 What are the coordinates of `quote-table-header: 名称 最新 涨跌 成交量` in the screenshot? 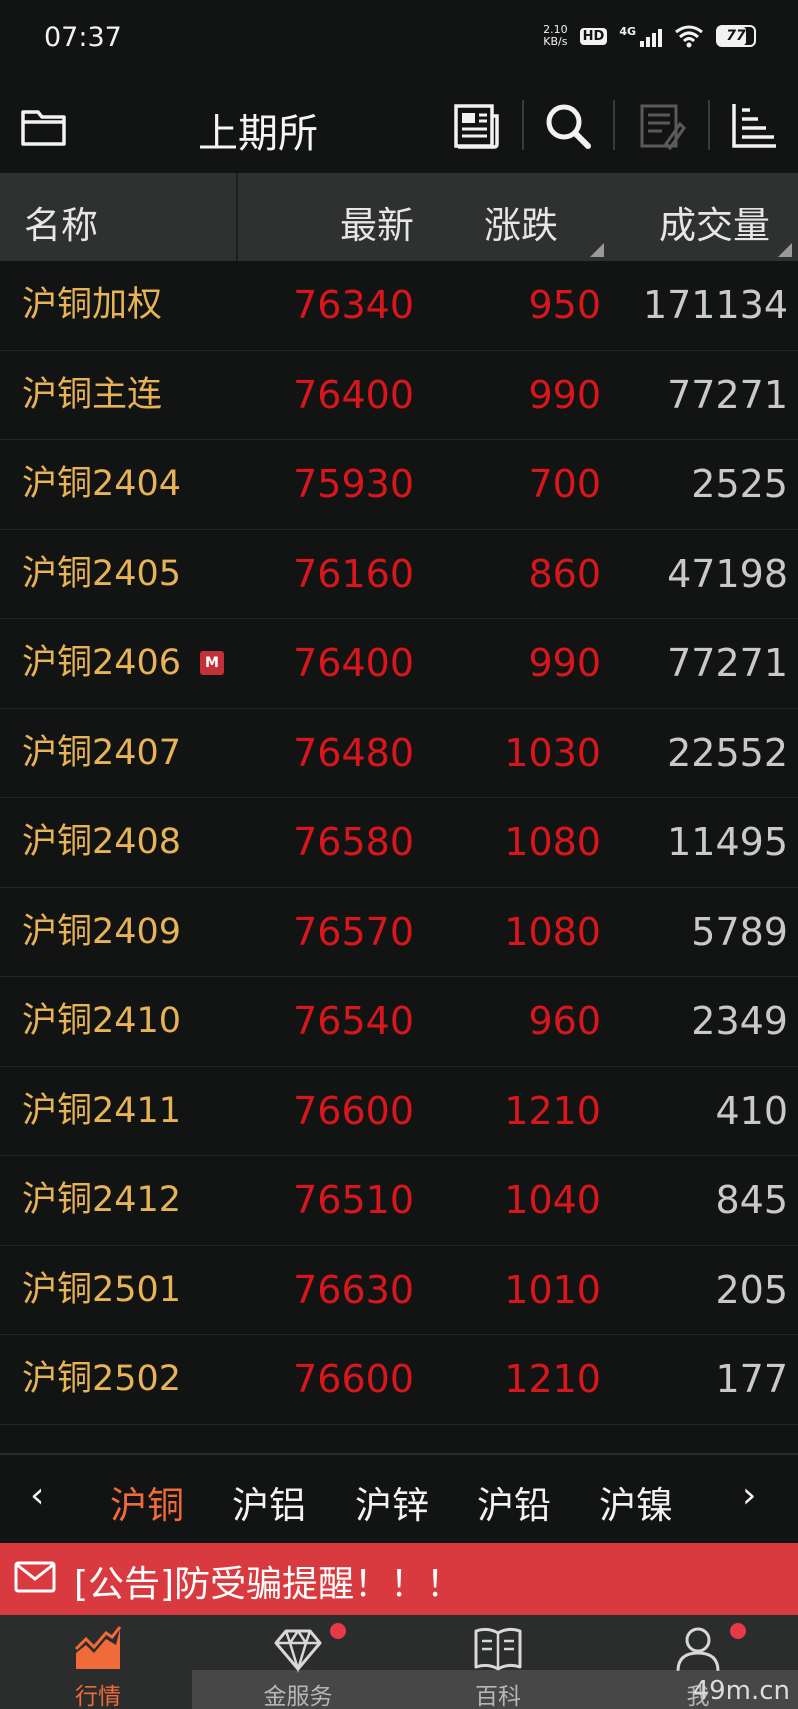 It's located at (399, 217).